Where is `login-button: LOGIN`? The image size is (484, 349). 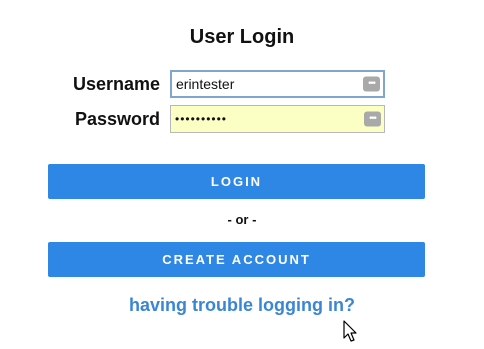
login-button: LOGIN is located at coordinates (236, 181).